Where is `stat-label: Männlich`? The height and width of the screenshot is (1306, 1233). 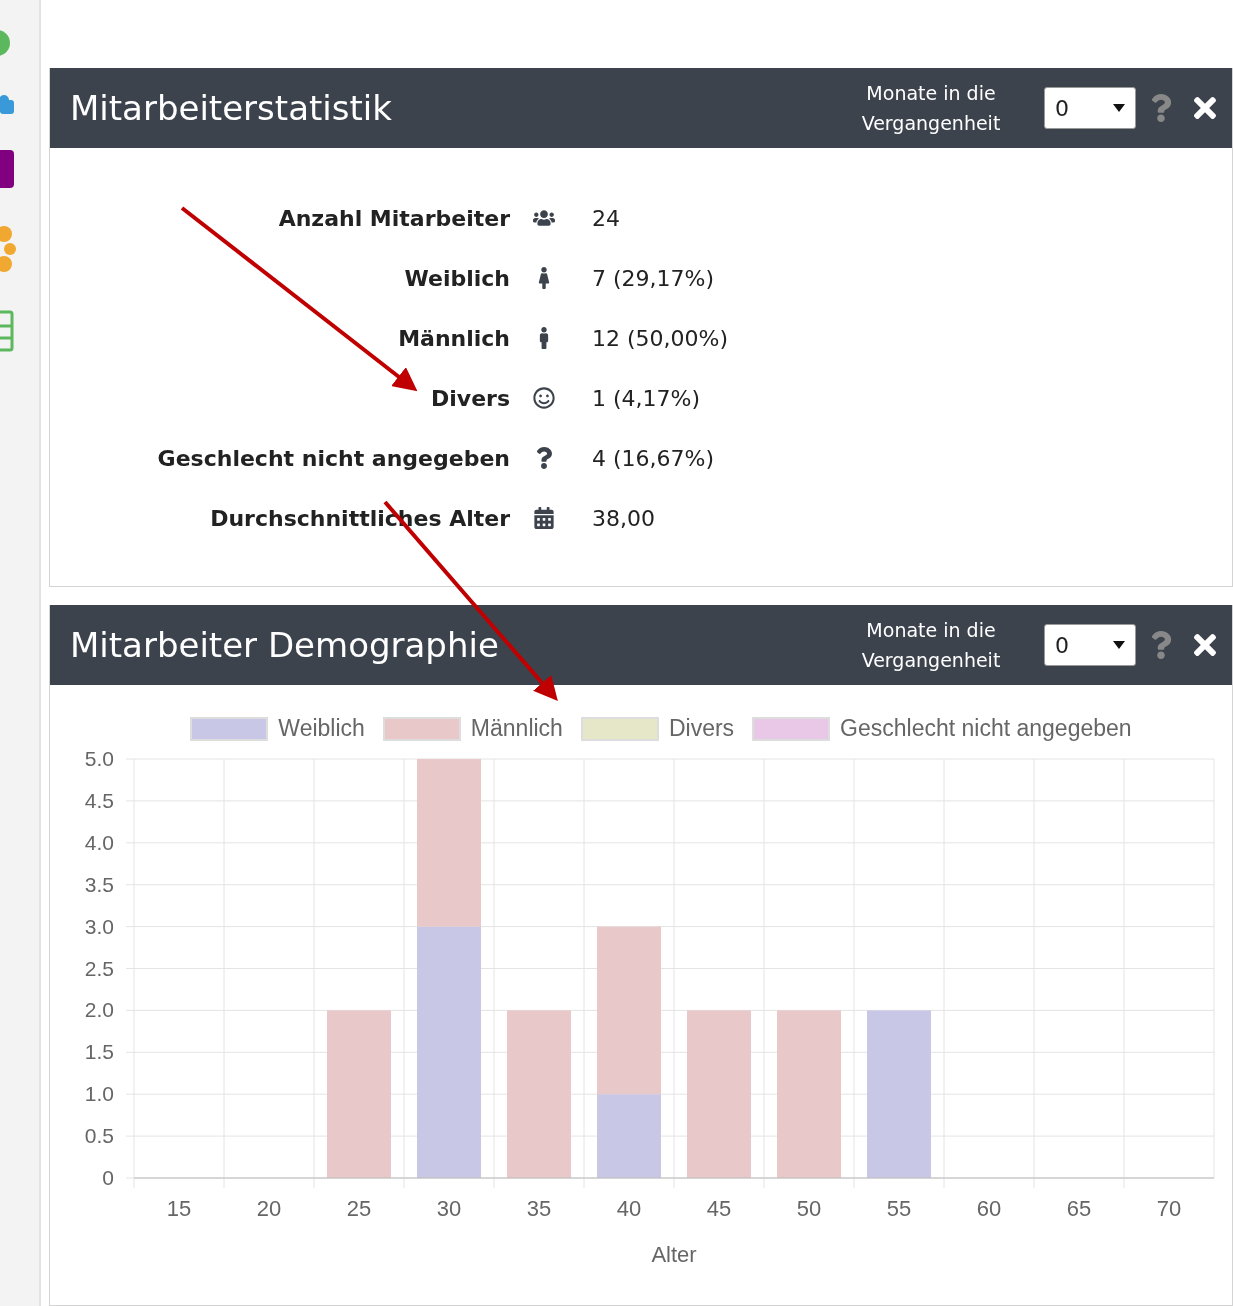
stat-label: Männlich is located at coordinates (453, 338).